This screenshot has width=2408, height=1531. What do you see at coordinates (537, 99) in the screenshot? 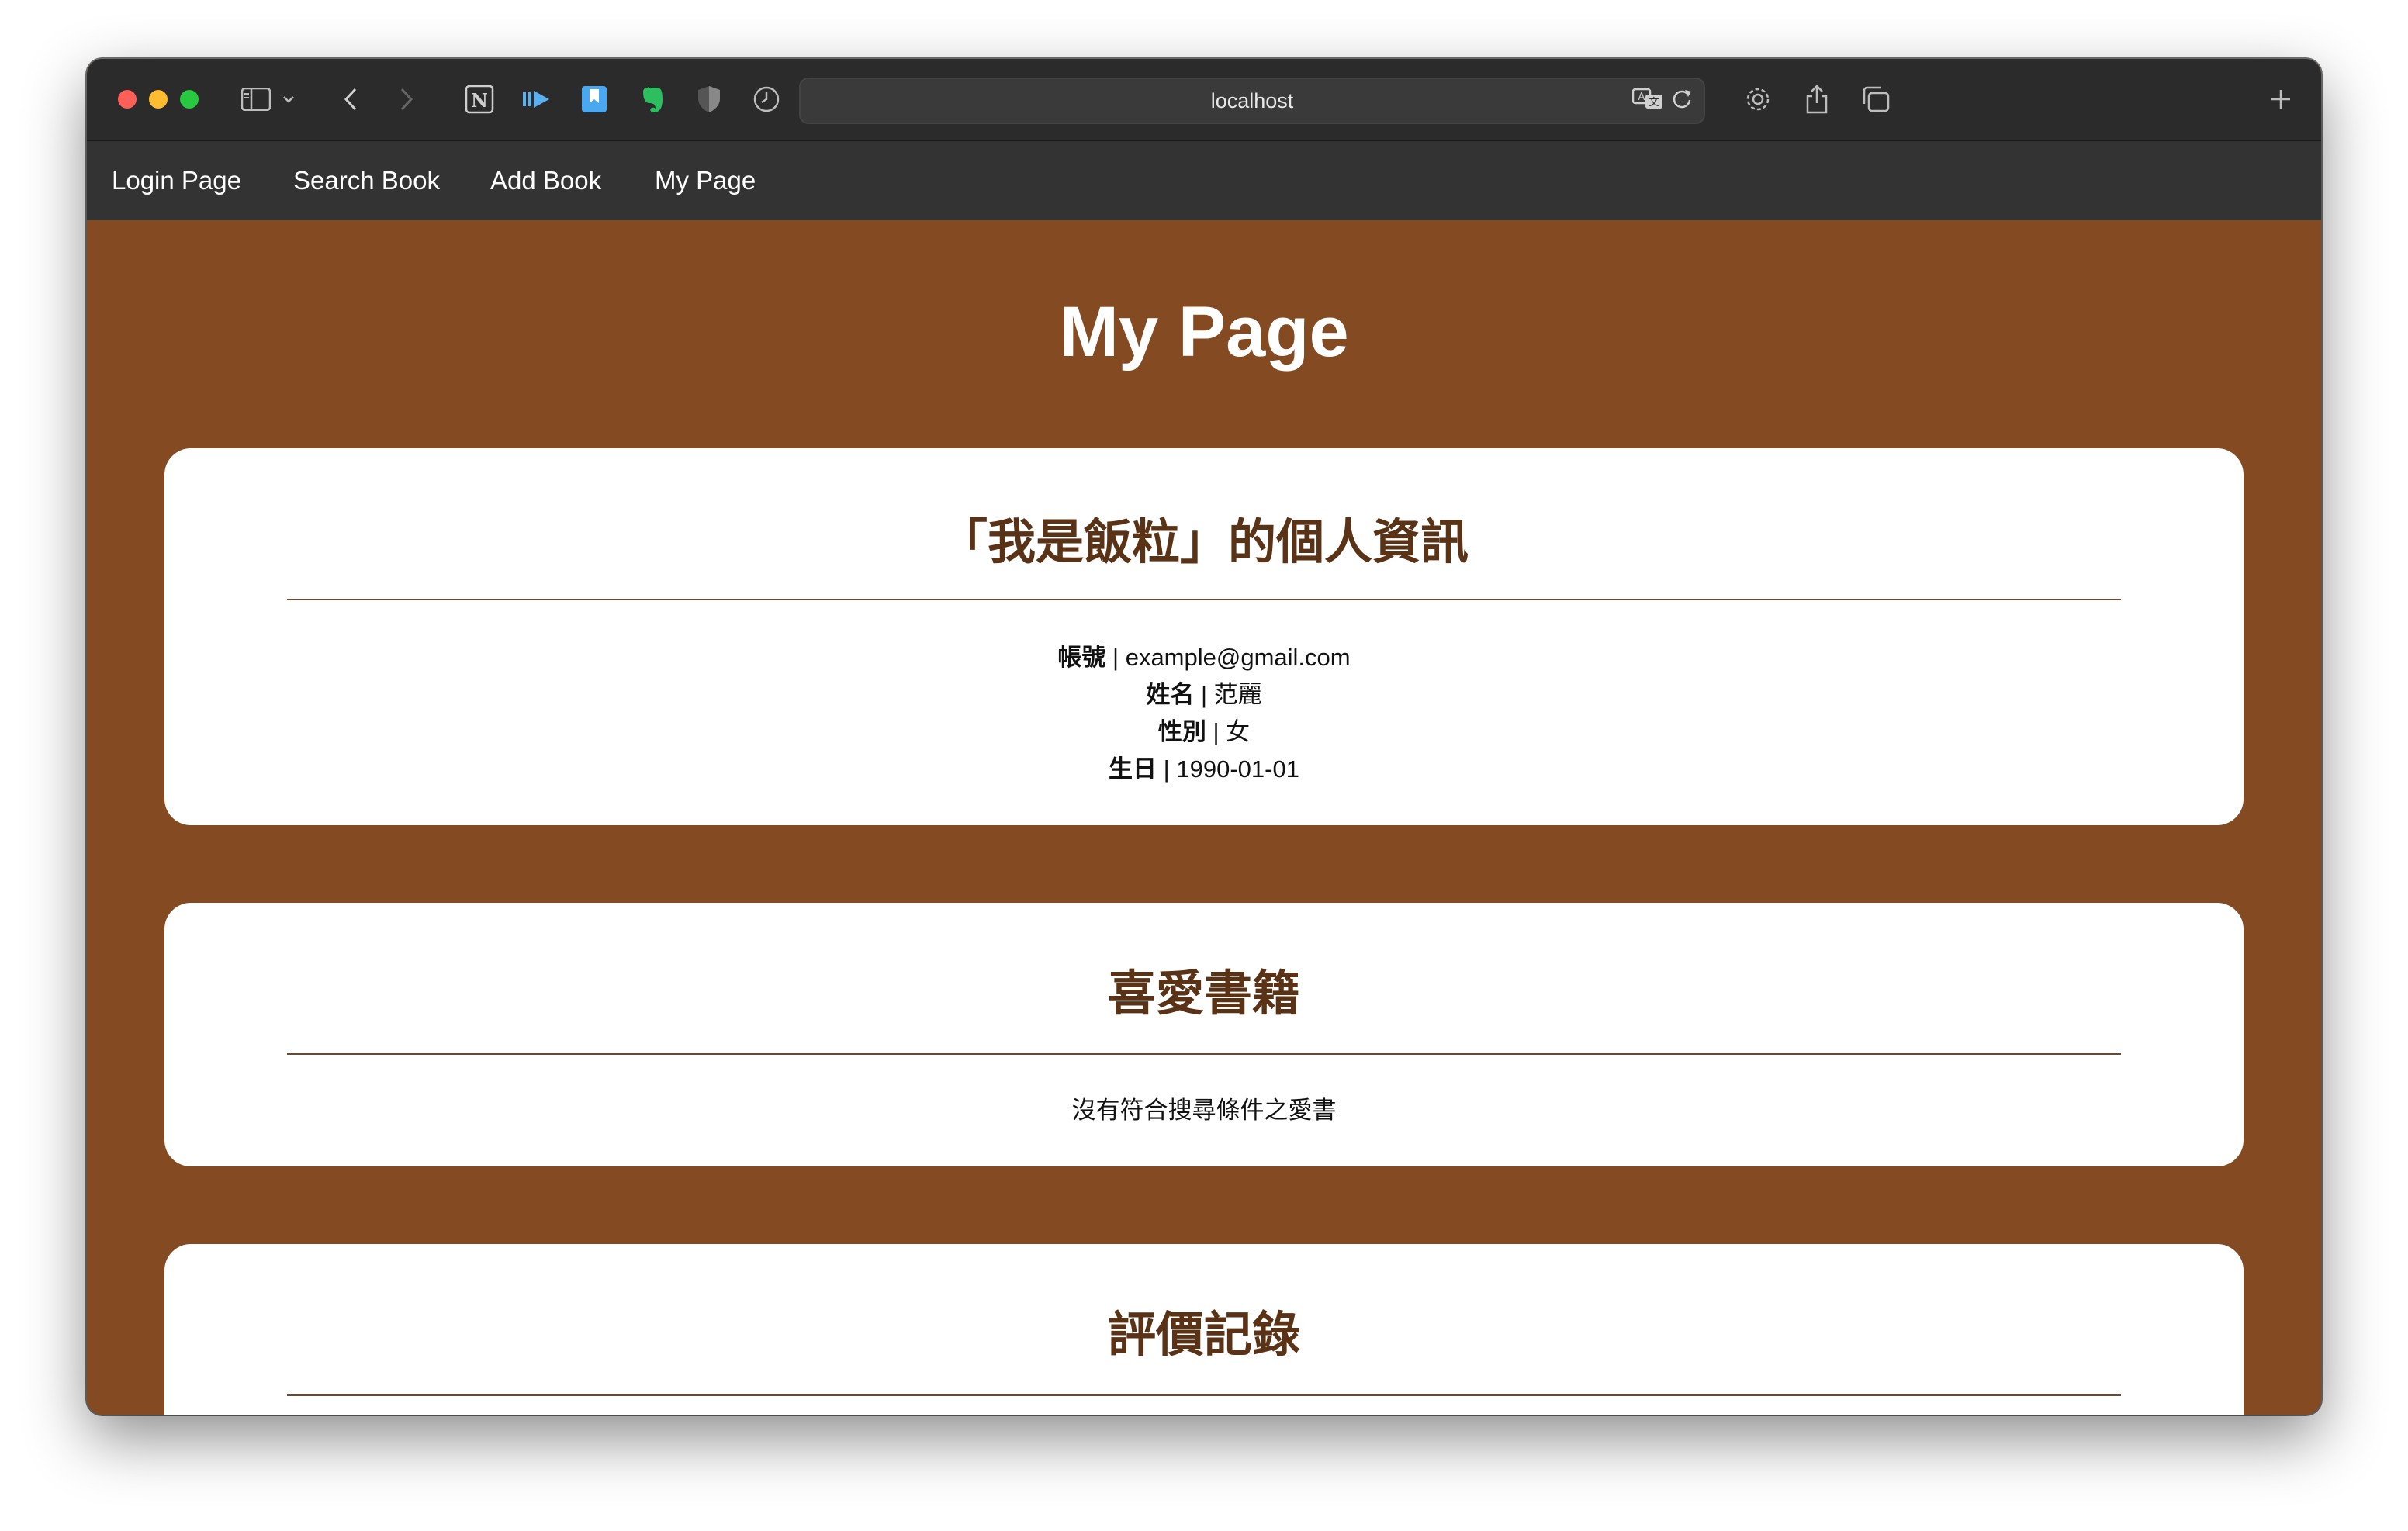
I see `playback-icon` at bounding box center [537, 99].